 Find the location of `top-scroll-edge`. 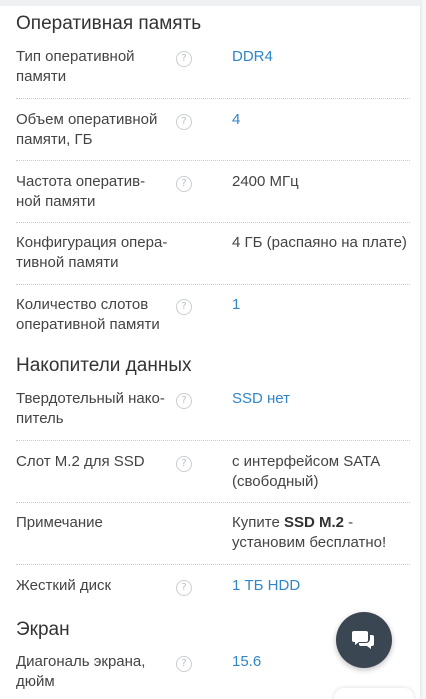

top-scroll-edge is located at coordinates (210, 3).